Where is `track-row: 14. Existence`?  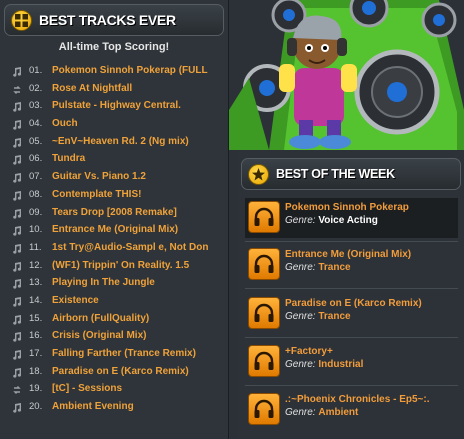 track-row: 14. Existence is located at coordinates (114, 301).